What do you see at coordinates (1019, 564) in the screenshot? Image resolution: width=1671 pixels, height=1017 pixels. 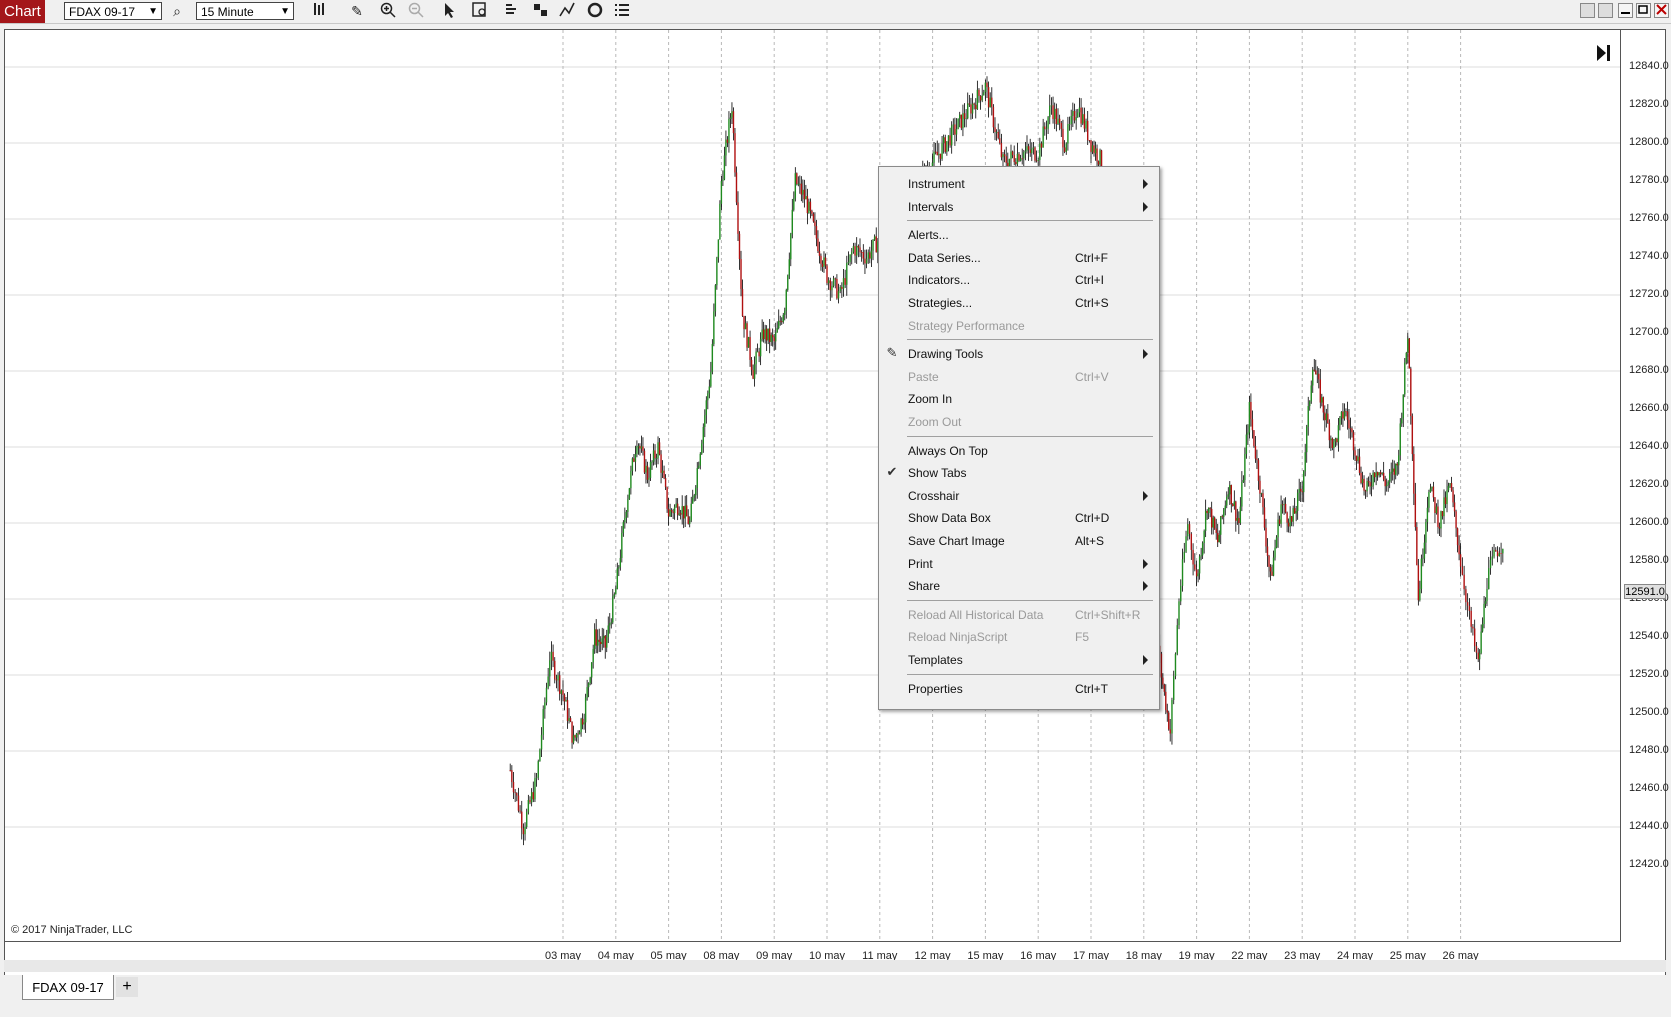 I see `menu-item-print: Print` at bounding box center [1019, 564].